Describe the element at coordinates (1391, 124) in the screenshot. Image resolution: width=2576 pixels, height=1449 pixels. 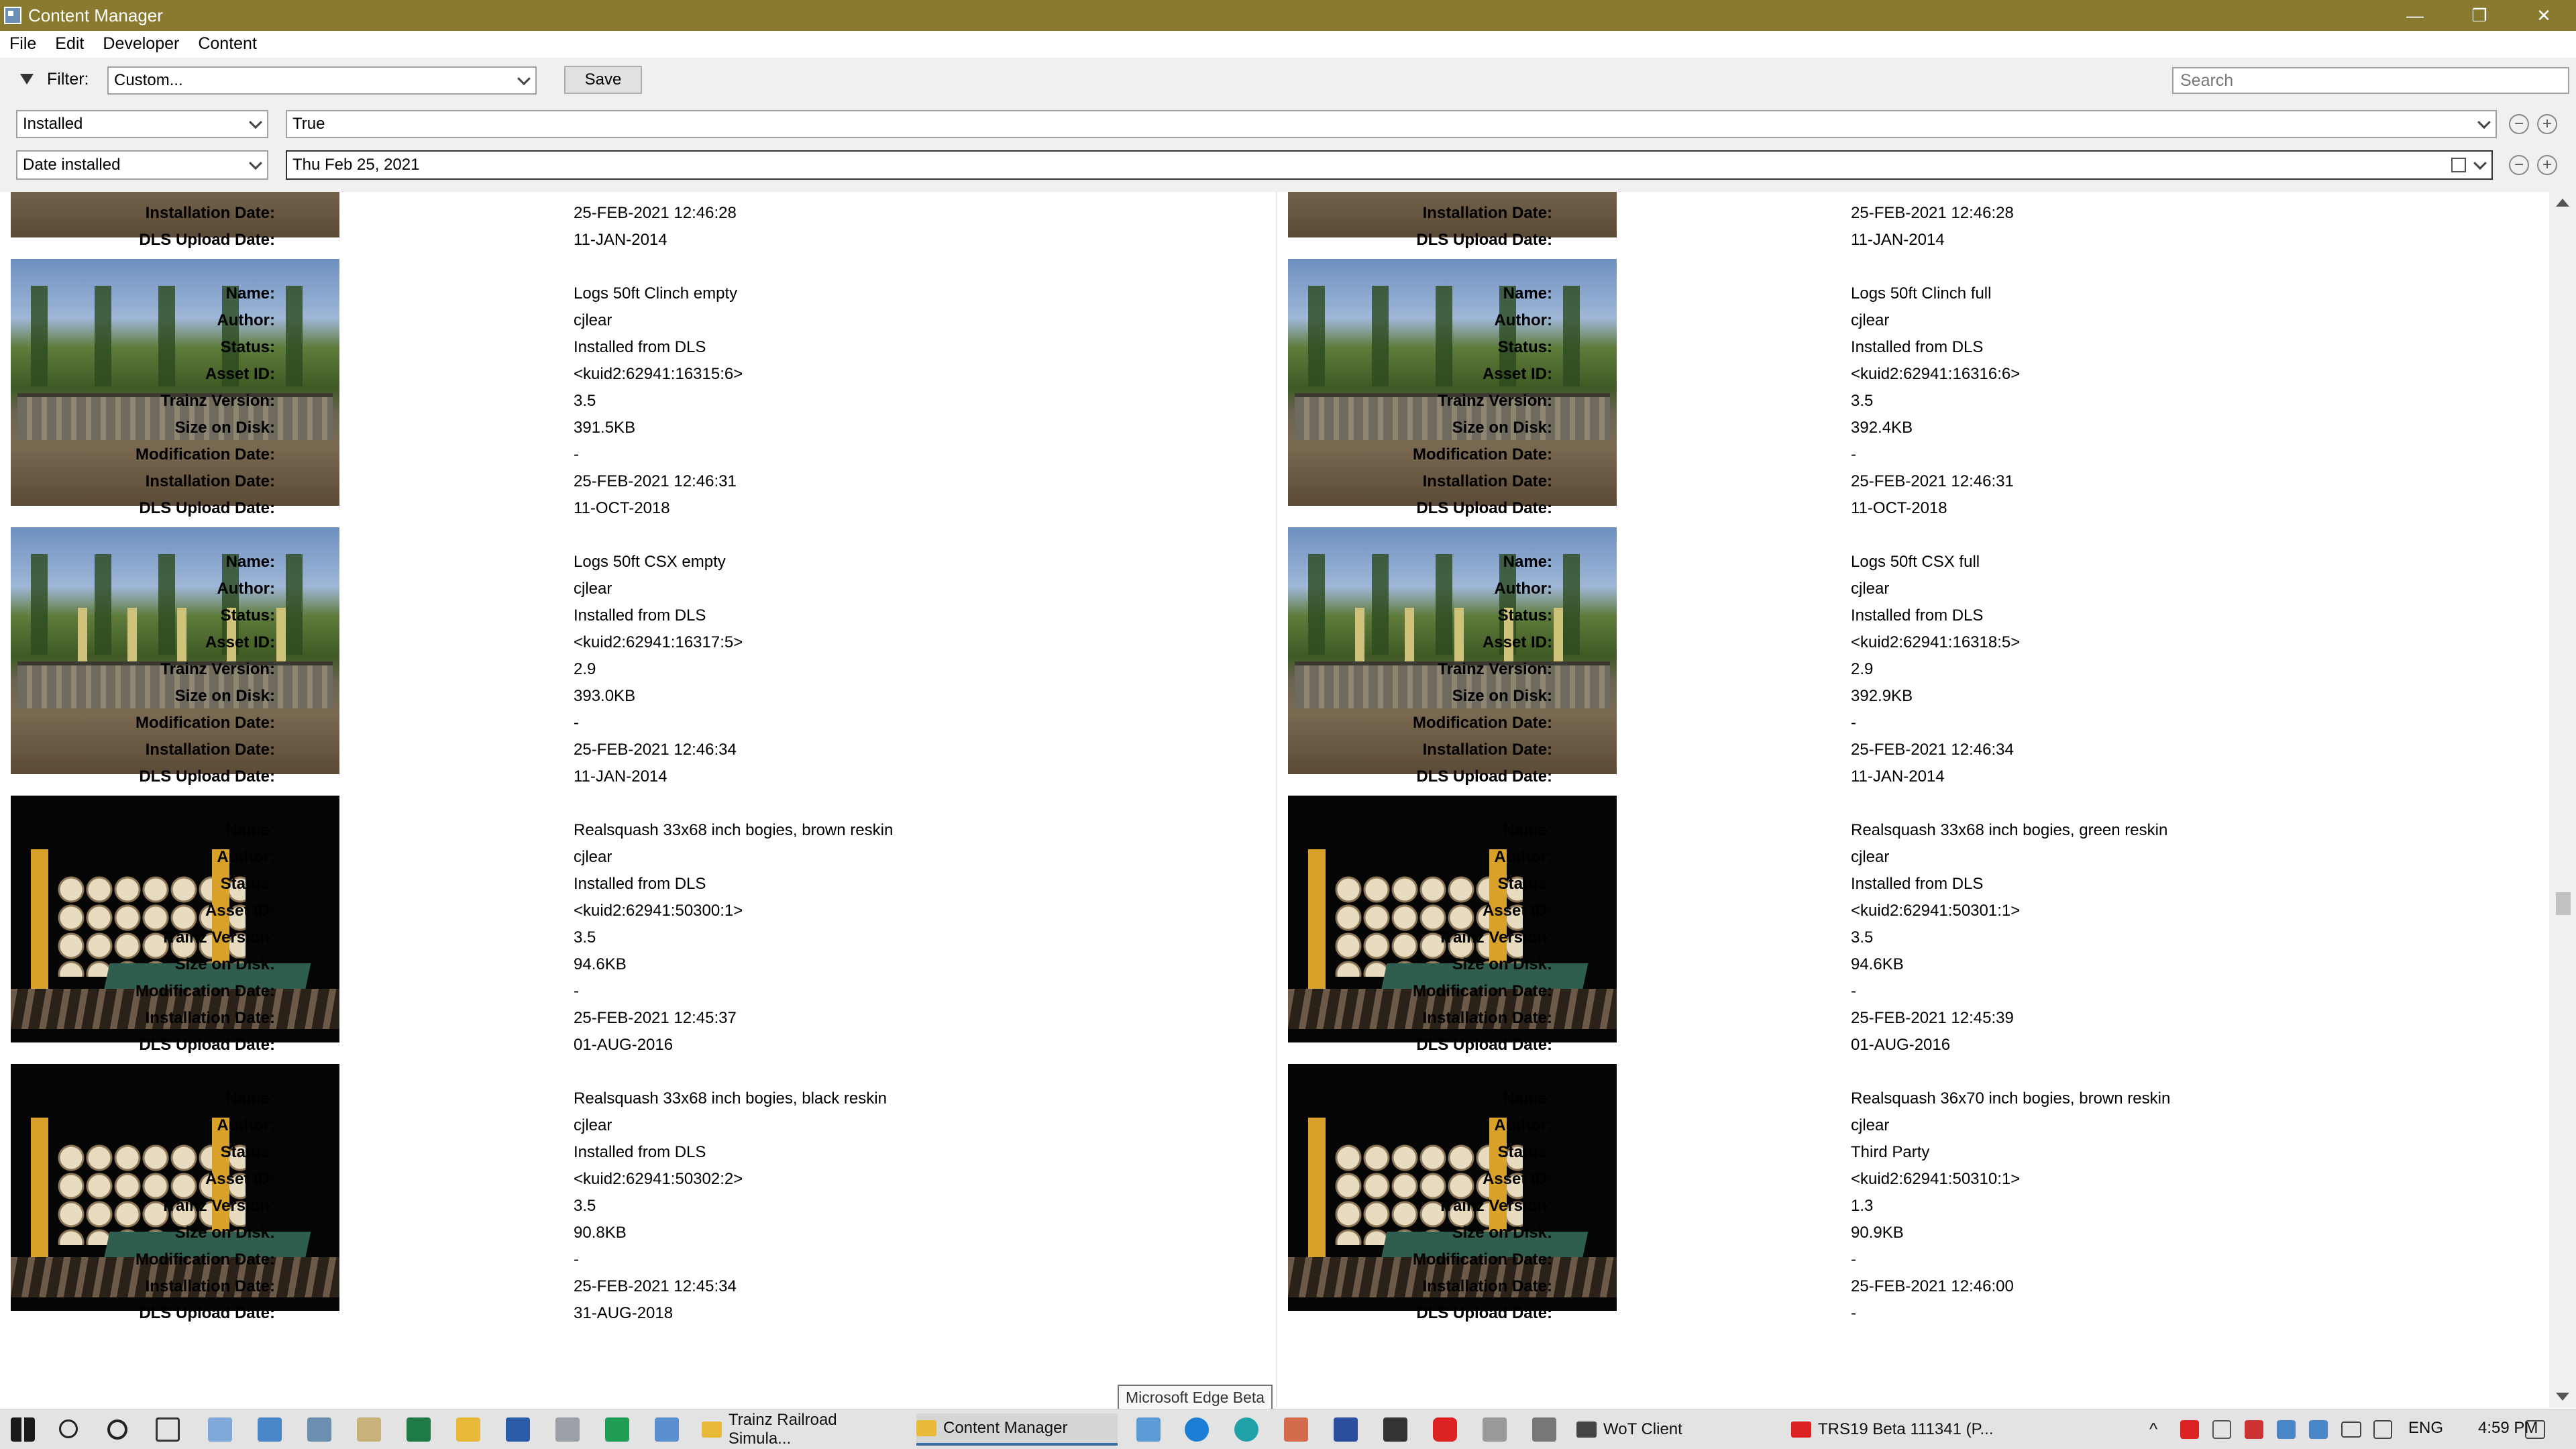
I see `condition-value-dropdown-true: True` at that location.